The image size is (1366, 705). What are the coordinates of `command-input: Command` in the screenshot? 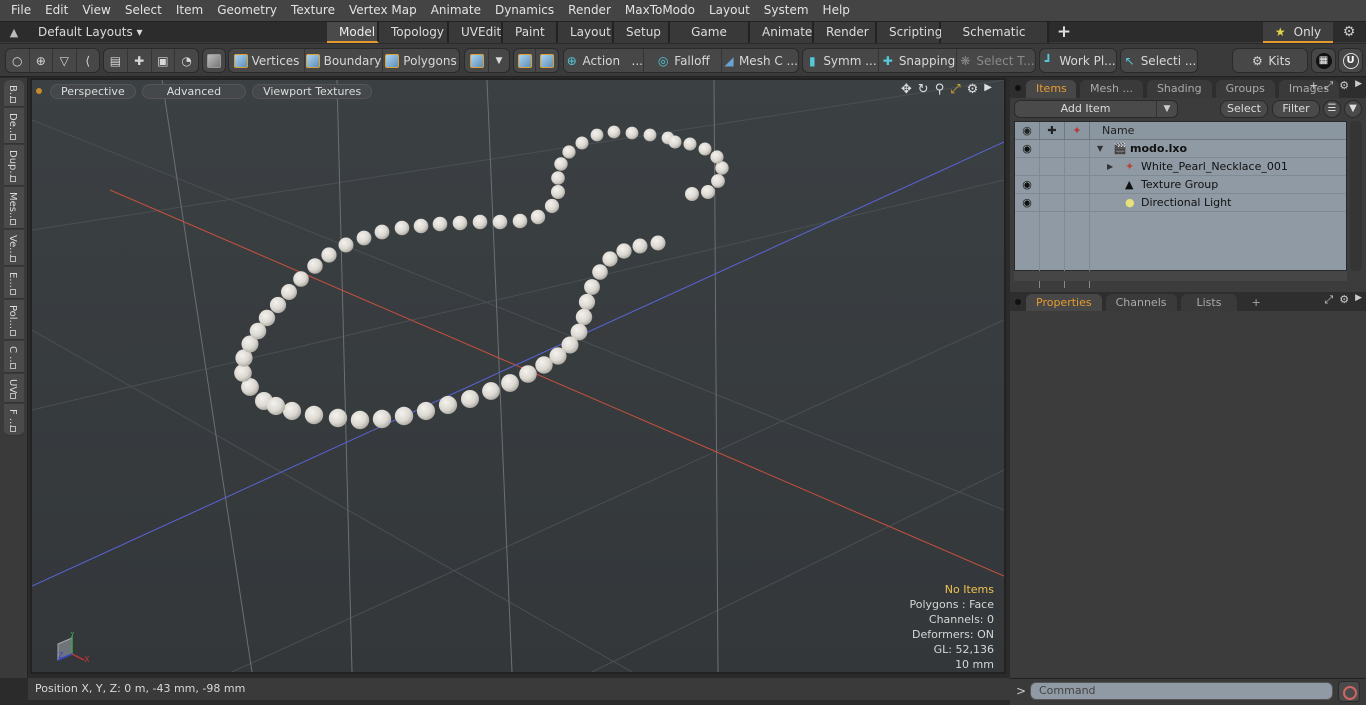 It's located at (1181, 691).